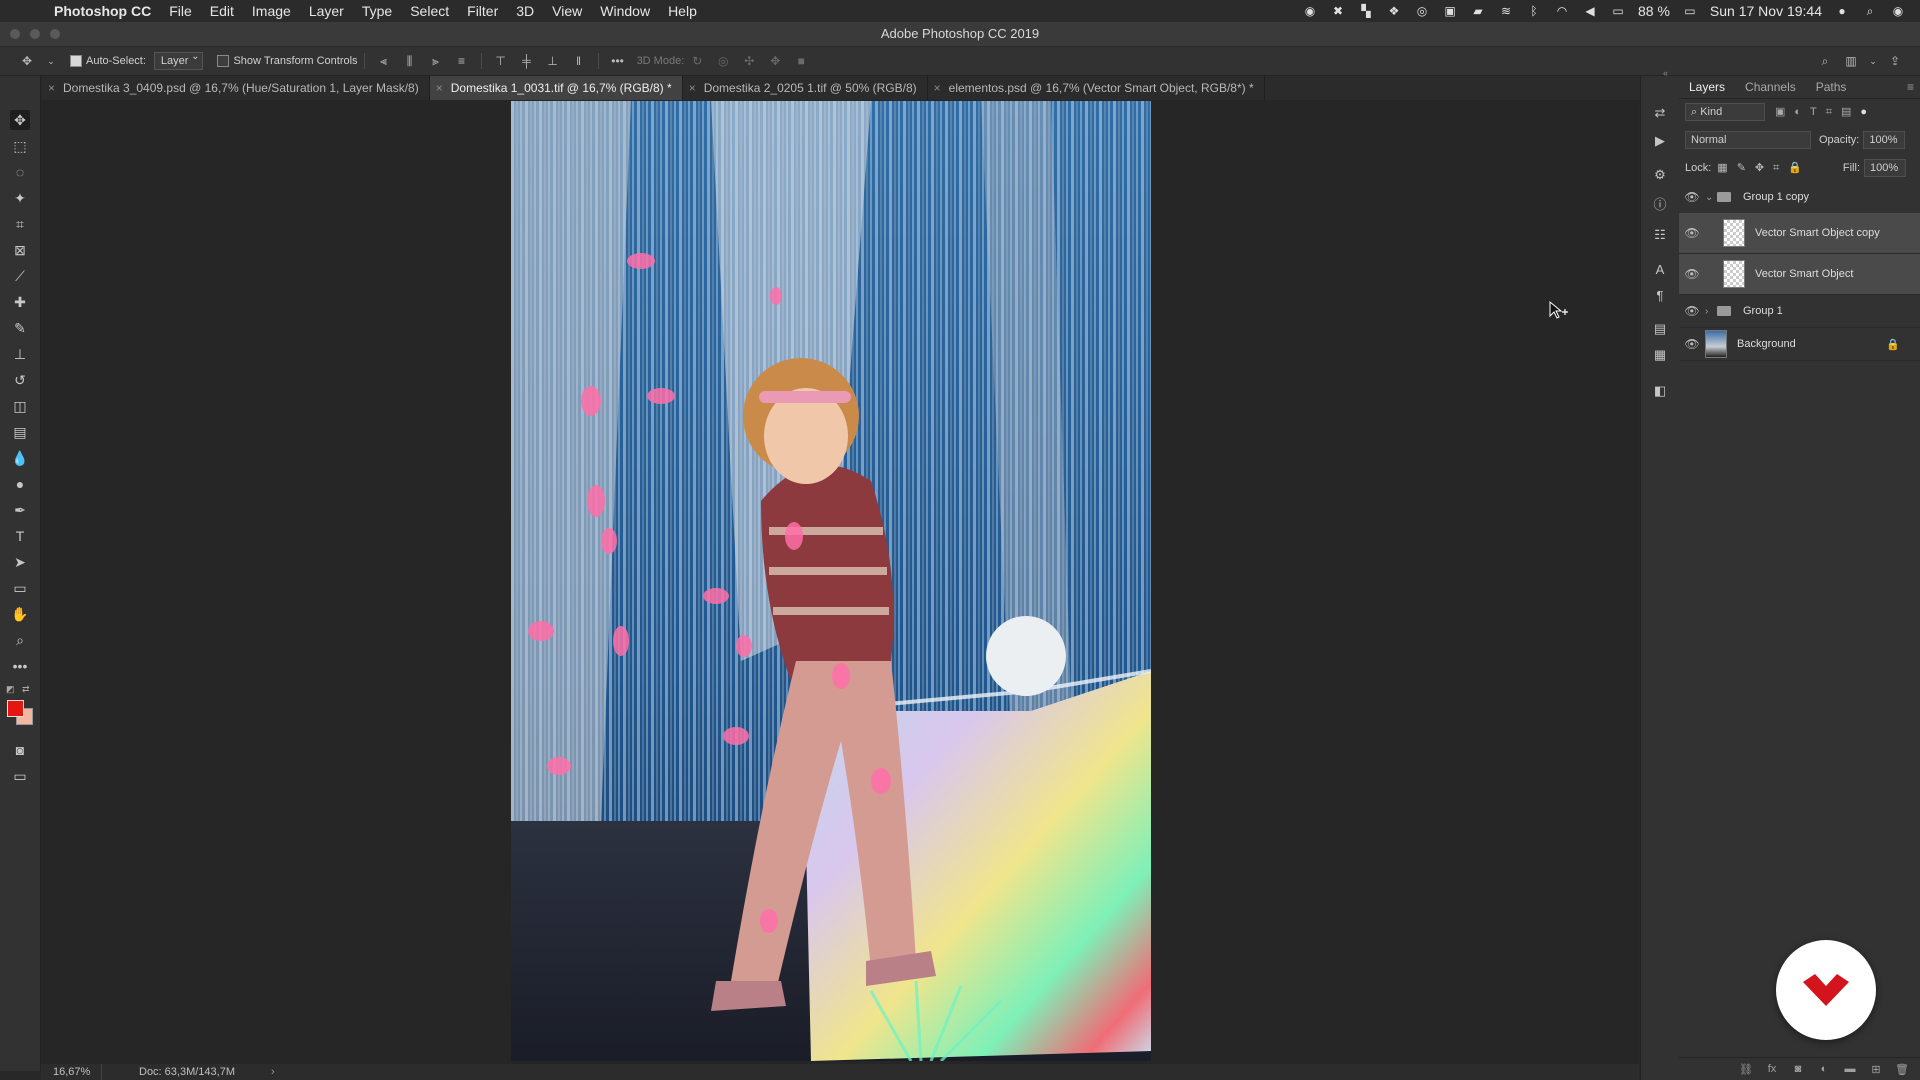  Describe the element at coordinates (20, 120) in the screenshot. I see `move-icon: ✥` at that location.